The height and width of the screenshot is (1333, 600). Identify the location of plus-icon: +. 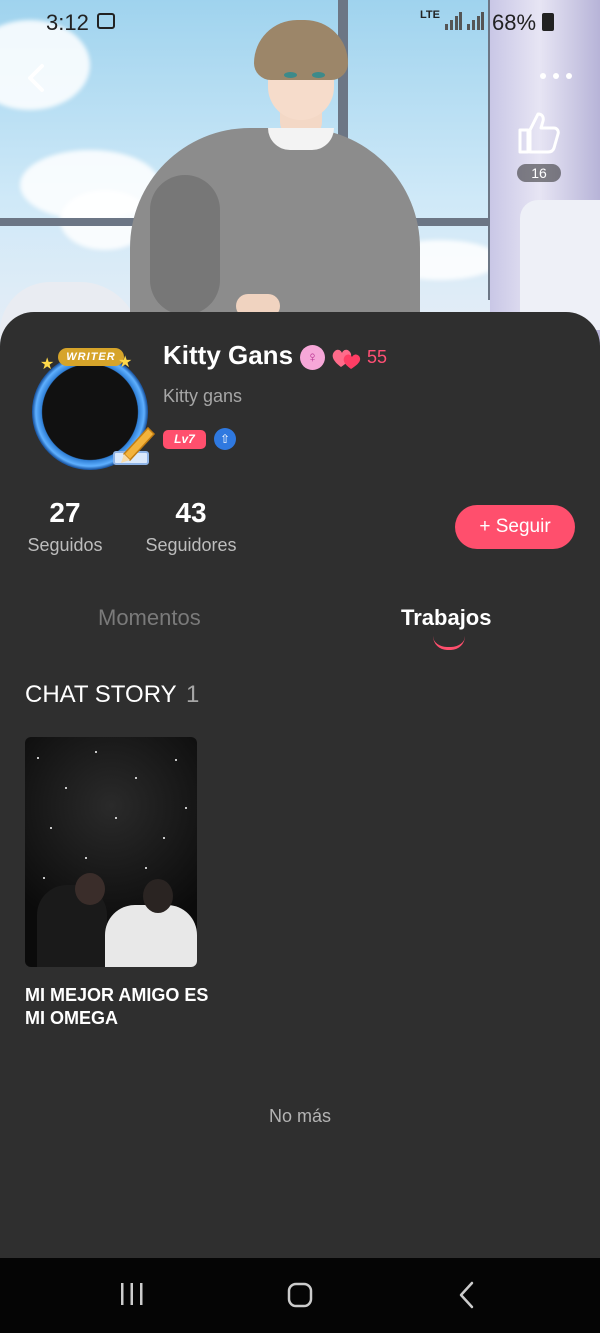
(485, 526).